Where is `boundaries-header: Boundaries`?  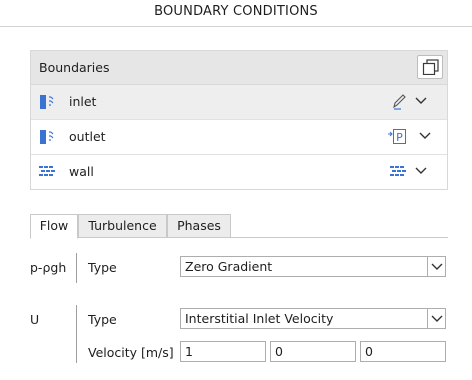
boundaries-header: Boundaries is located at coordinates (239, 68).